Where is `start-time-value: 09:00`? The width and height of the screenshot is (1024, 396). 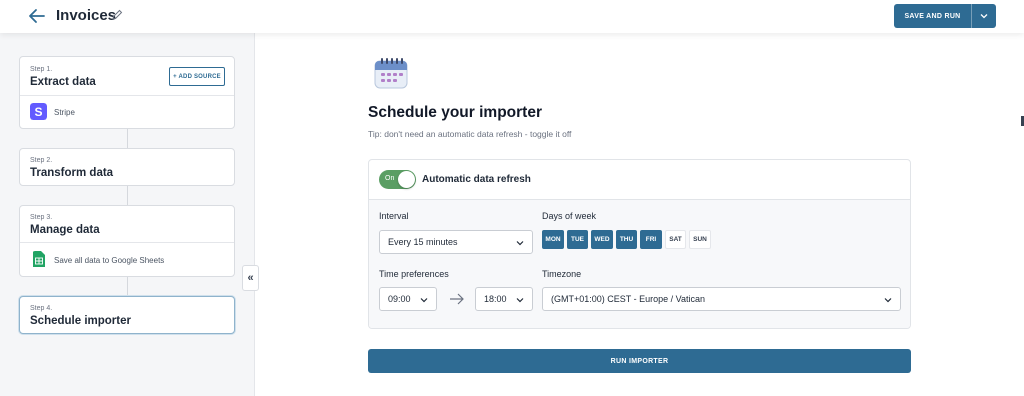
start-time-value: 09:00 is located at coordinates (399, 299).